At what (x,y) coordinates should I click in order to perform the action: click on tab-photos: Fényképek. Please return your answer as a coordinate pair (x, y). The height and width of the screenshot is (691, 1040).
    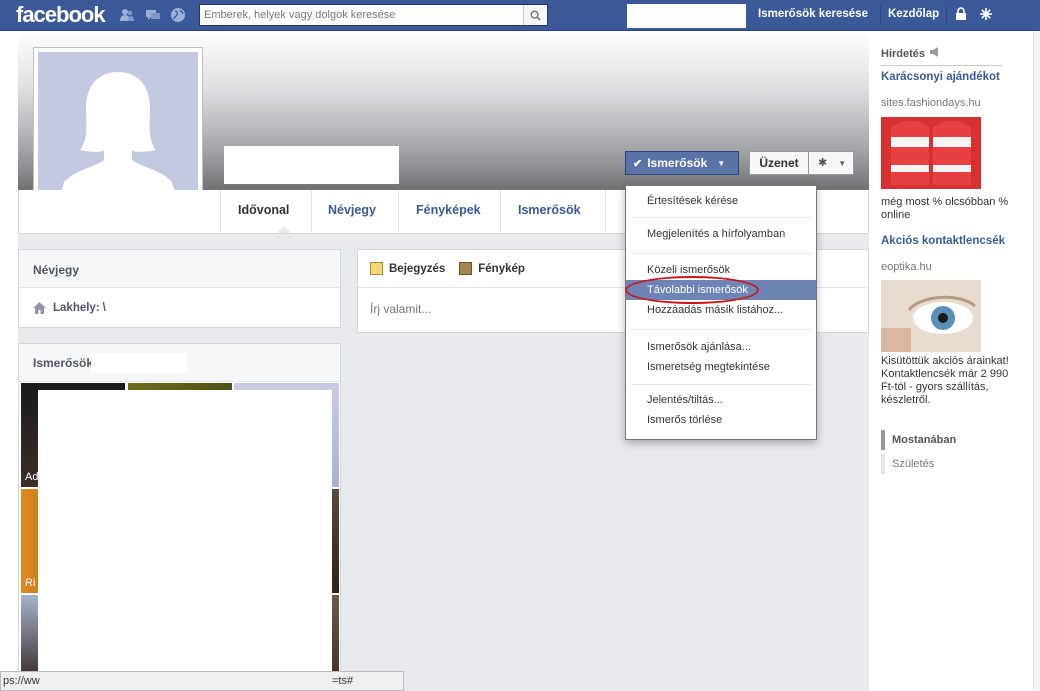
    Looking at the image, I should click on (448, 210).